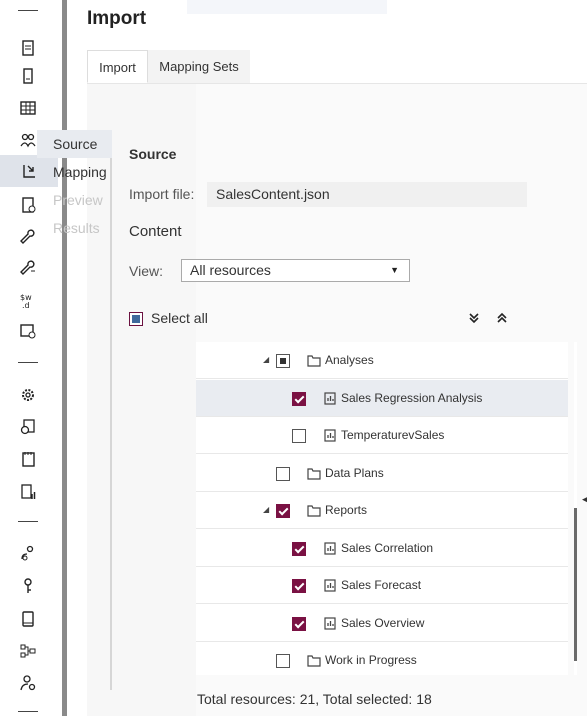  I want to click on chevron-down-icon: ▼, so click(394, 270).